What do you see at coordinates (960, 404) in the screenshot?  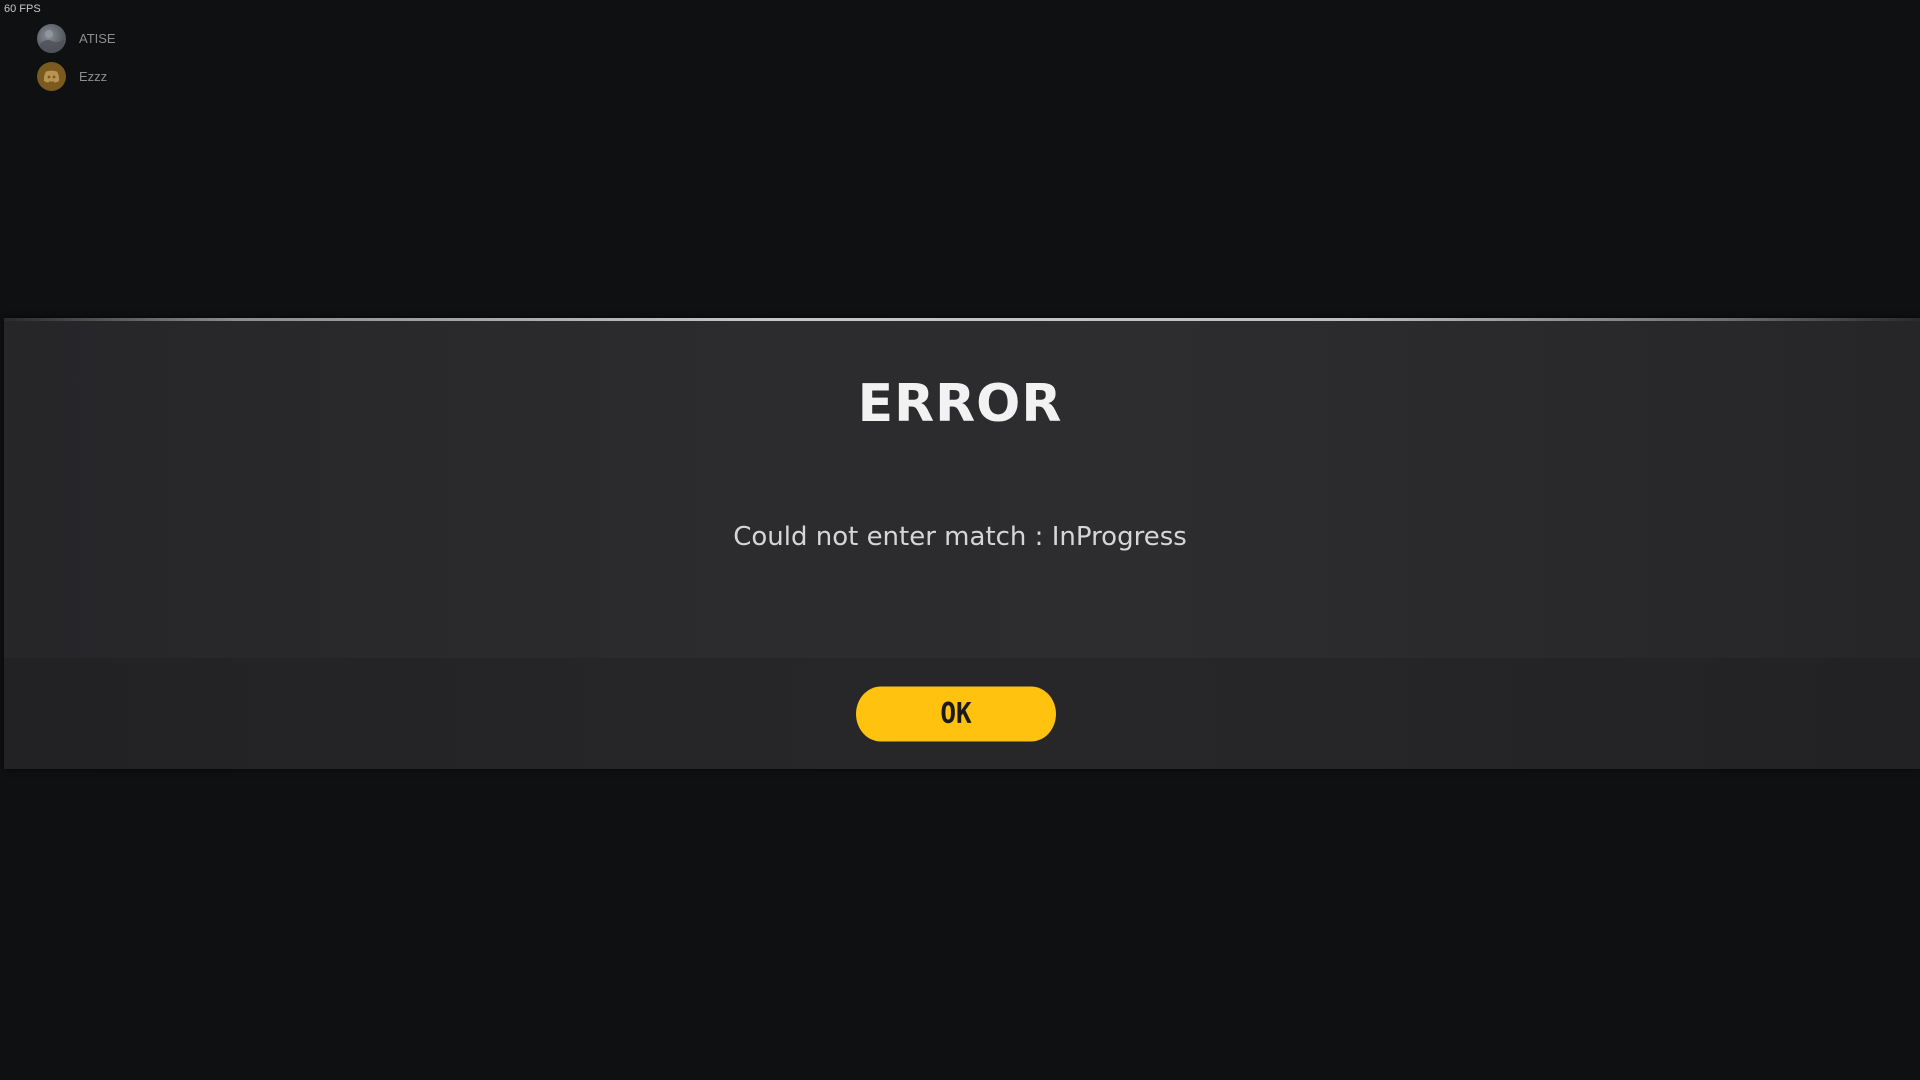 I see `dialog-title: ERROR` at bounding box center [960, 404].